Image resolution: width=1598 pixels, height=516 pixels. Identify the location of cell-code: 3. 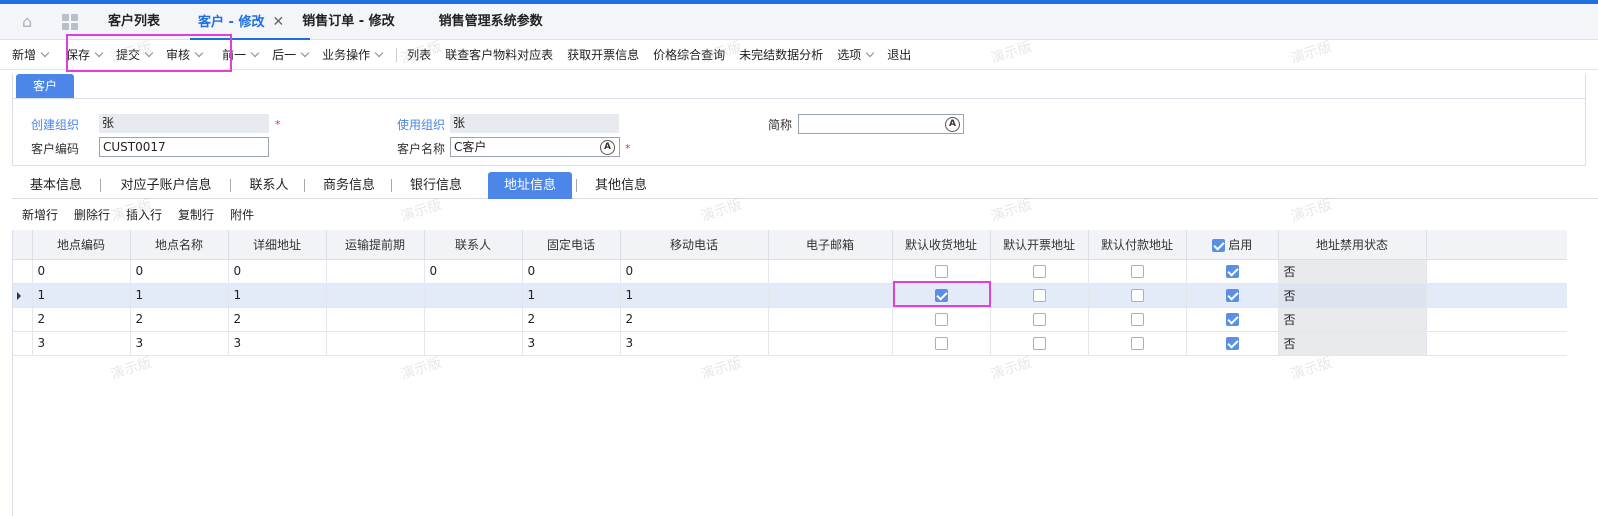
(81, 343).